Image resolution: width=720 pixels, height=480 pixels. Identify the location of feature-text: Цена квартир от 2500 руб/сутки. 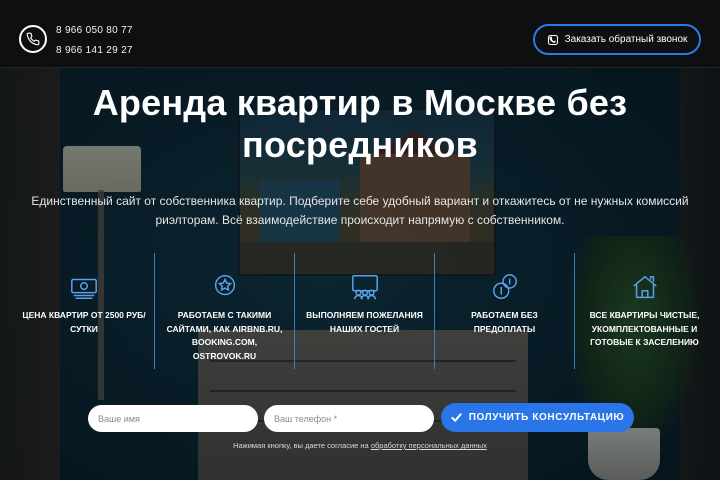
(84, 322).